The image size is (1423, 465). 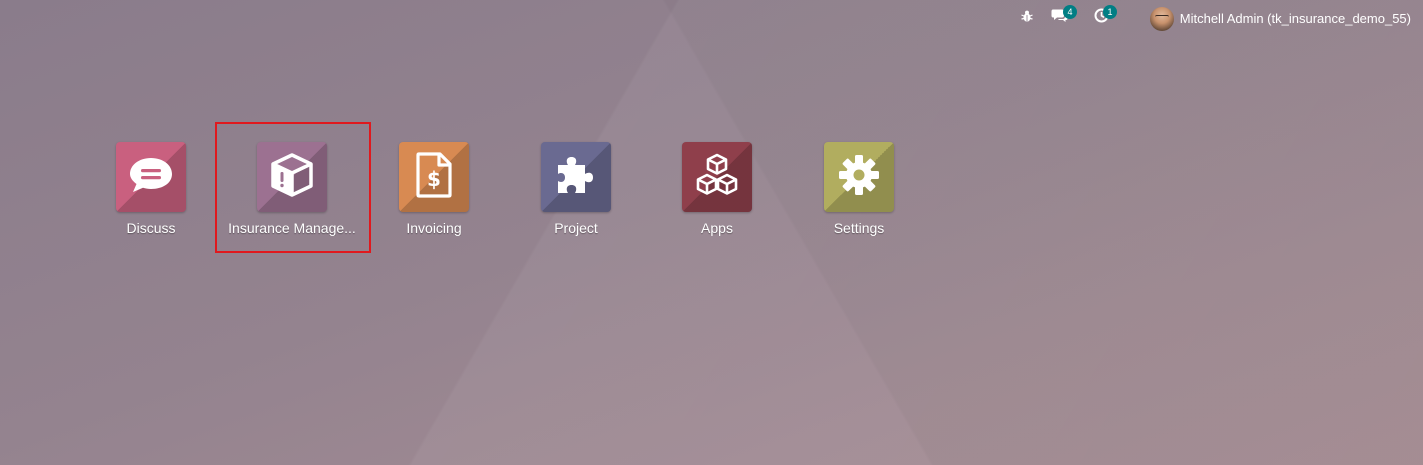 What do you see at coordinates (1295, 18) in the screenshot?
I see `user-name: Mitchell Admin (tk_insurance_demo_55)` at bounding box center [1295, 18].